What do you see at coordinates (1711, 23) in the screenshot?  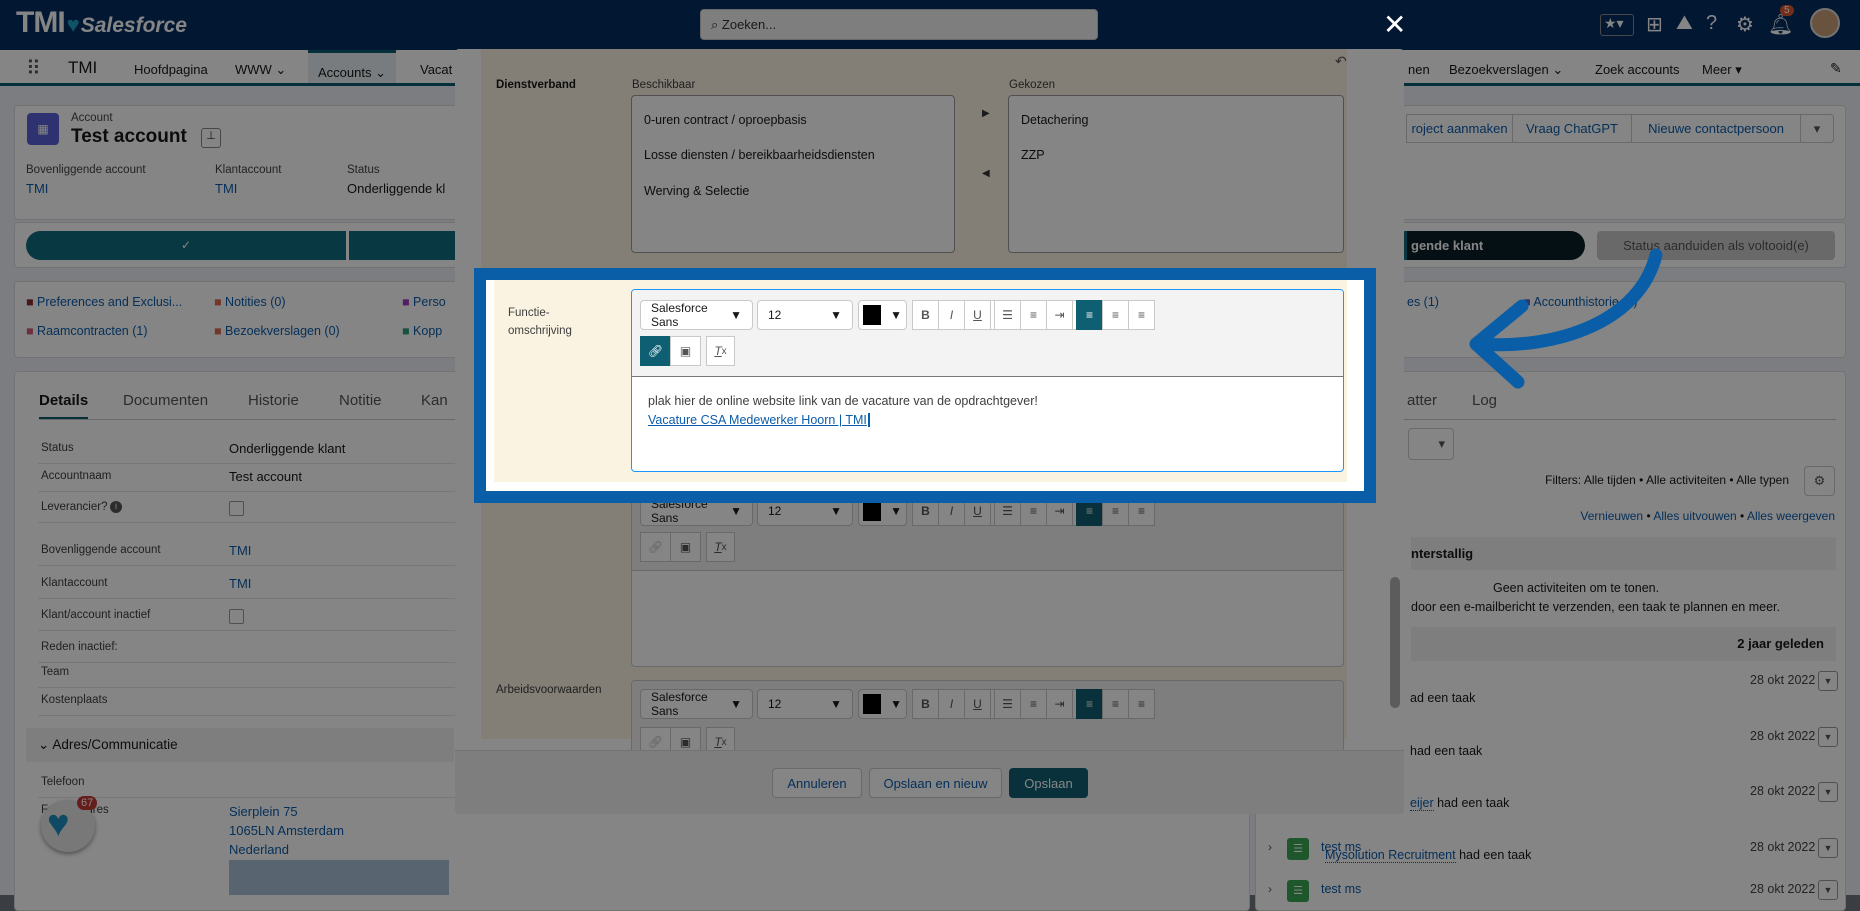 I see `help-icon: ?` at bounding box center [1711, 23].